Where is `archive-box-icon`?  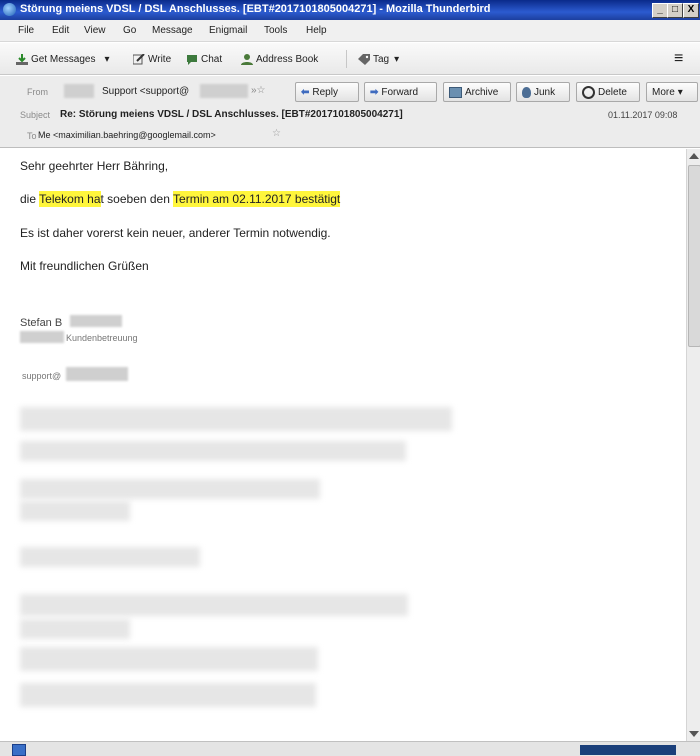 archive-box-icon is located at coordinates (455, 92).